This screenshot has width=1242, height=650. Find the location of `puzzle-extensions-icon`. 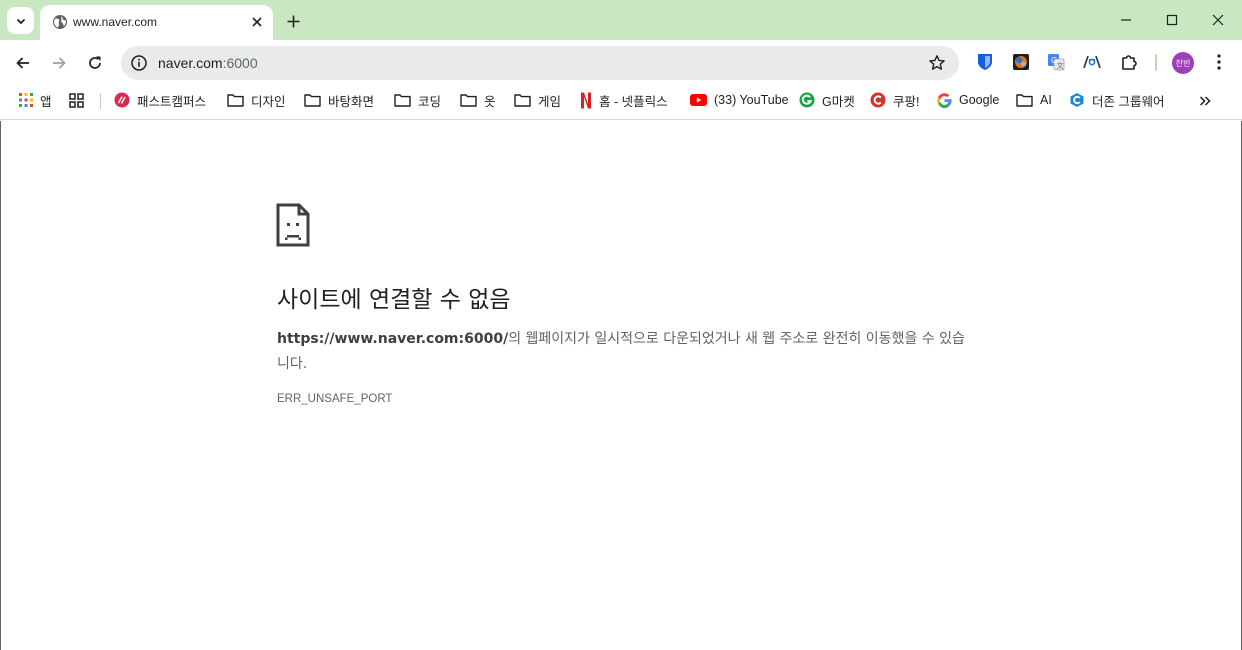

puzzle-extensions-icon is located at coordinates (1129, 62).